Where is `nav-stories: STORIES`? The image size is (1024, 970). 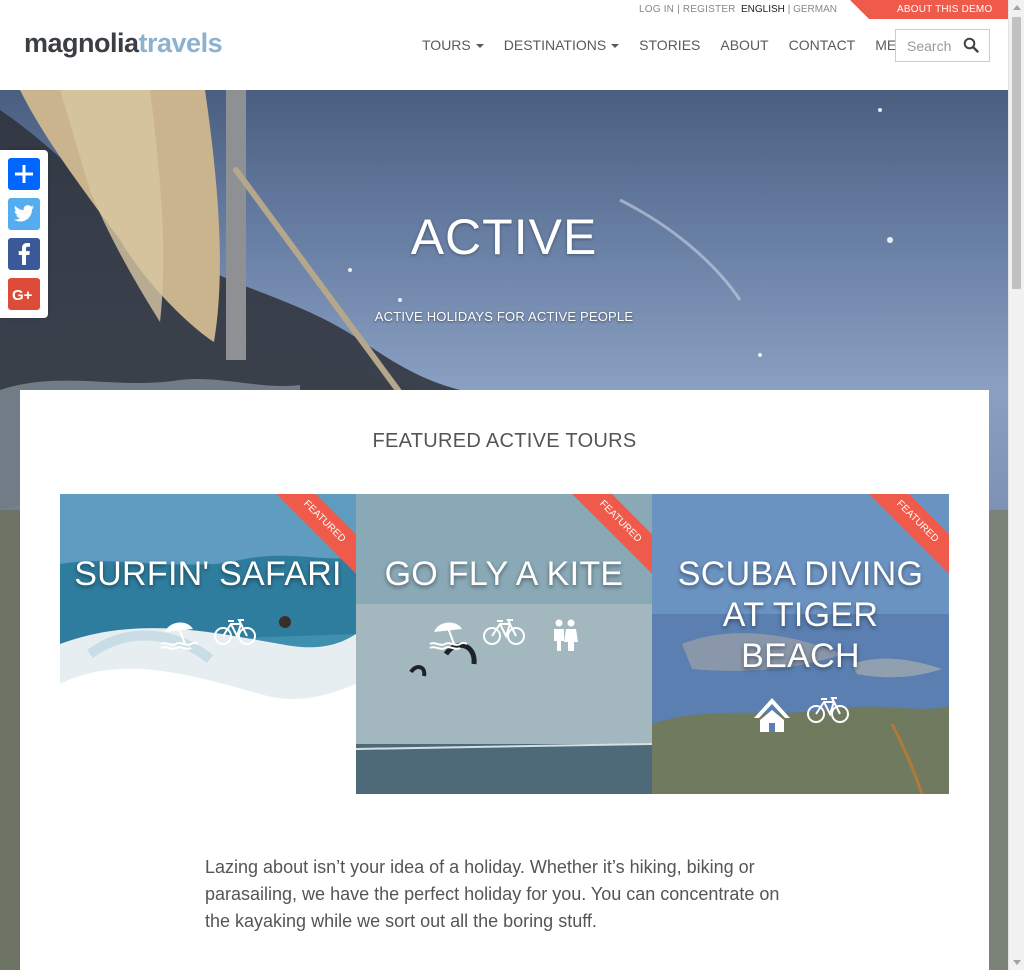 nav-stories: STORIES is located at coordinates (669, 45).